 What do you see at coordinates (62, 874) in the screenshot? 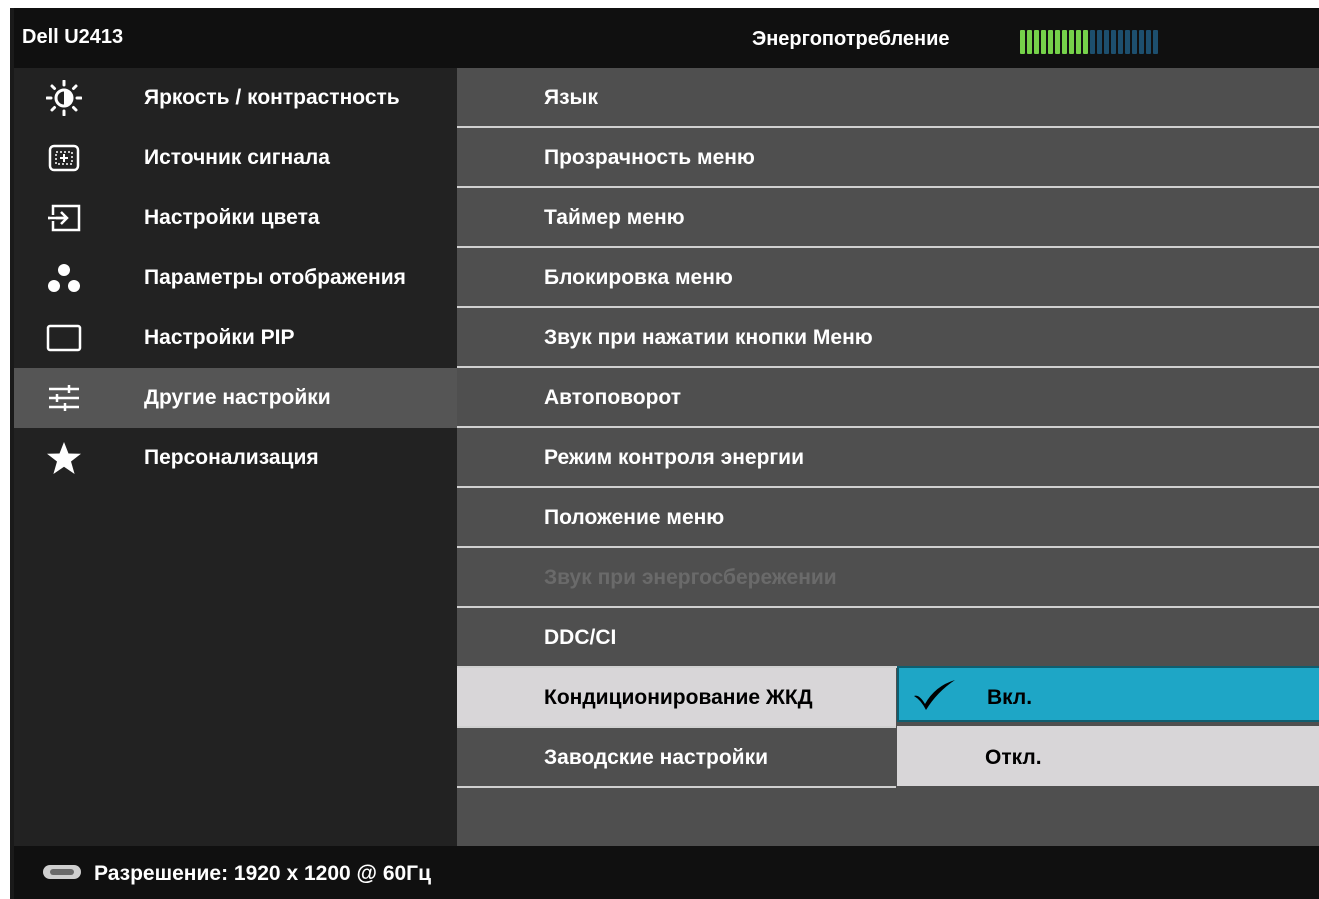
I see `display-connector-icon` at bounding box center [62, 874].